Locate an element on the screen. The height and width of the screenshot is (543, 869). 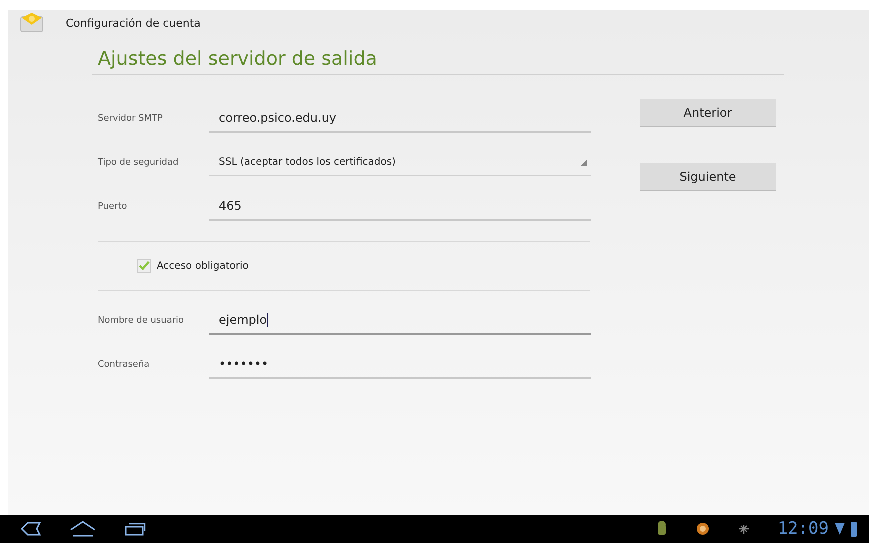
battery-icon is located at coordinates (854, 529).